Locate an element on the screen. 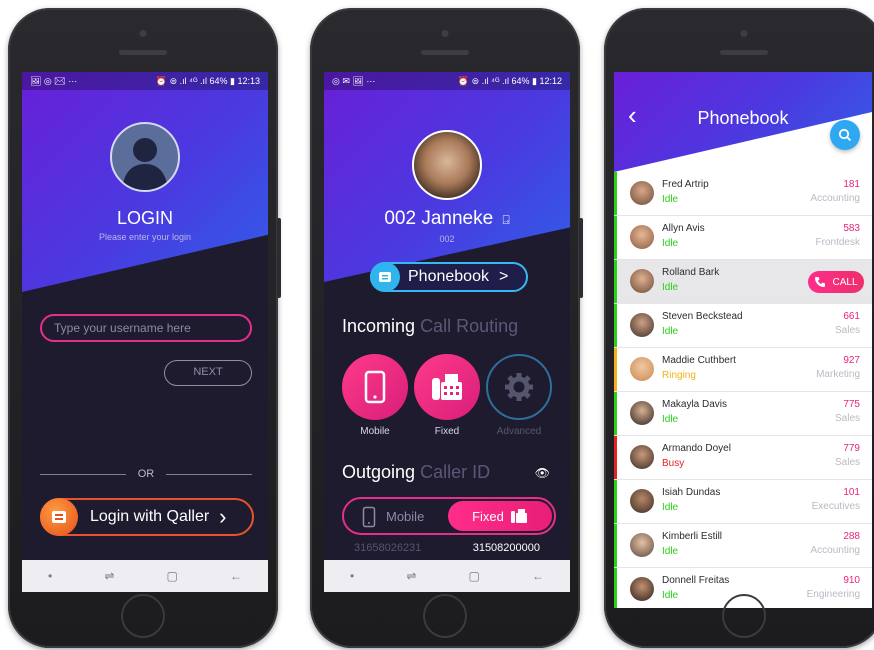  gear-icon is located at coordinates (519, 387).